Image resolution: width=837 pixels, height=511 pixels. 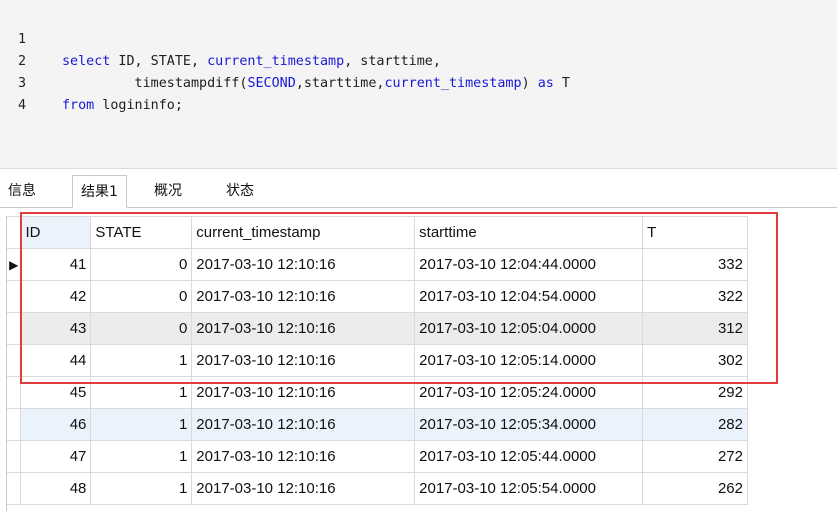 What do you see at coordinates (22, 105) in the screenshot?
I see `line-number: 4` at bounding box center [22, 105].